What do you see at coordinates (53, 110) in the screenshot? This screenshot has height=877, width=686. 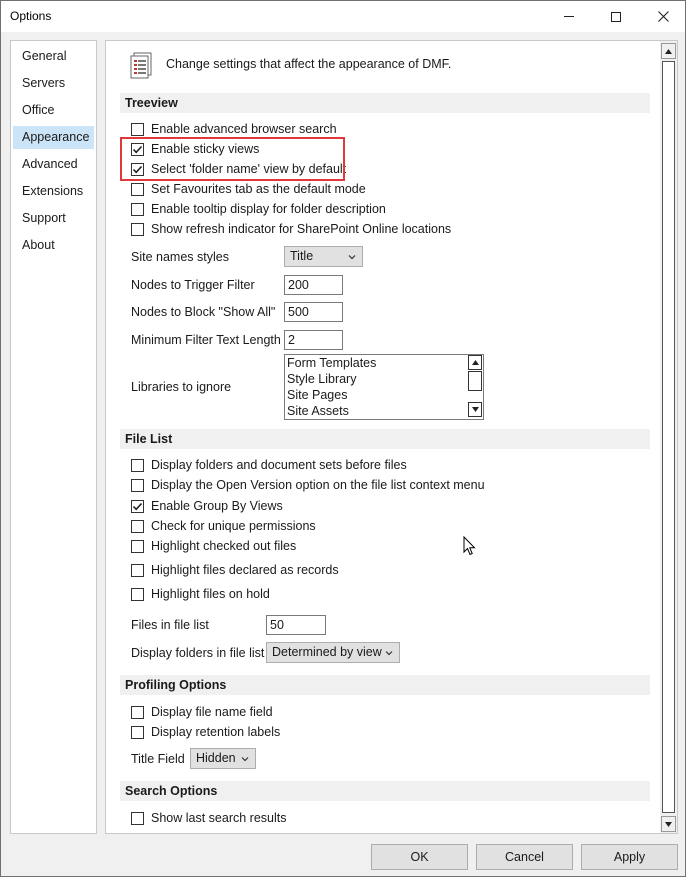 I see `sidebar-item-office: Office` at bounding box center [53, 110].